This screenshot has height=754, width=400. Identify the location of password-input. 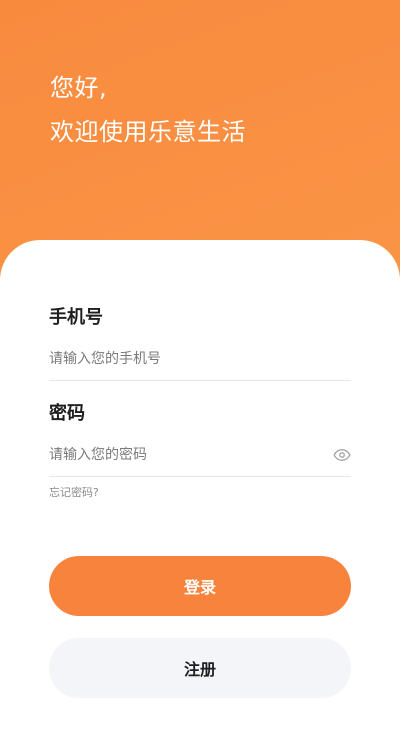
(184, 455).